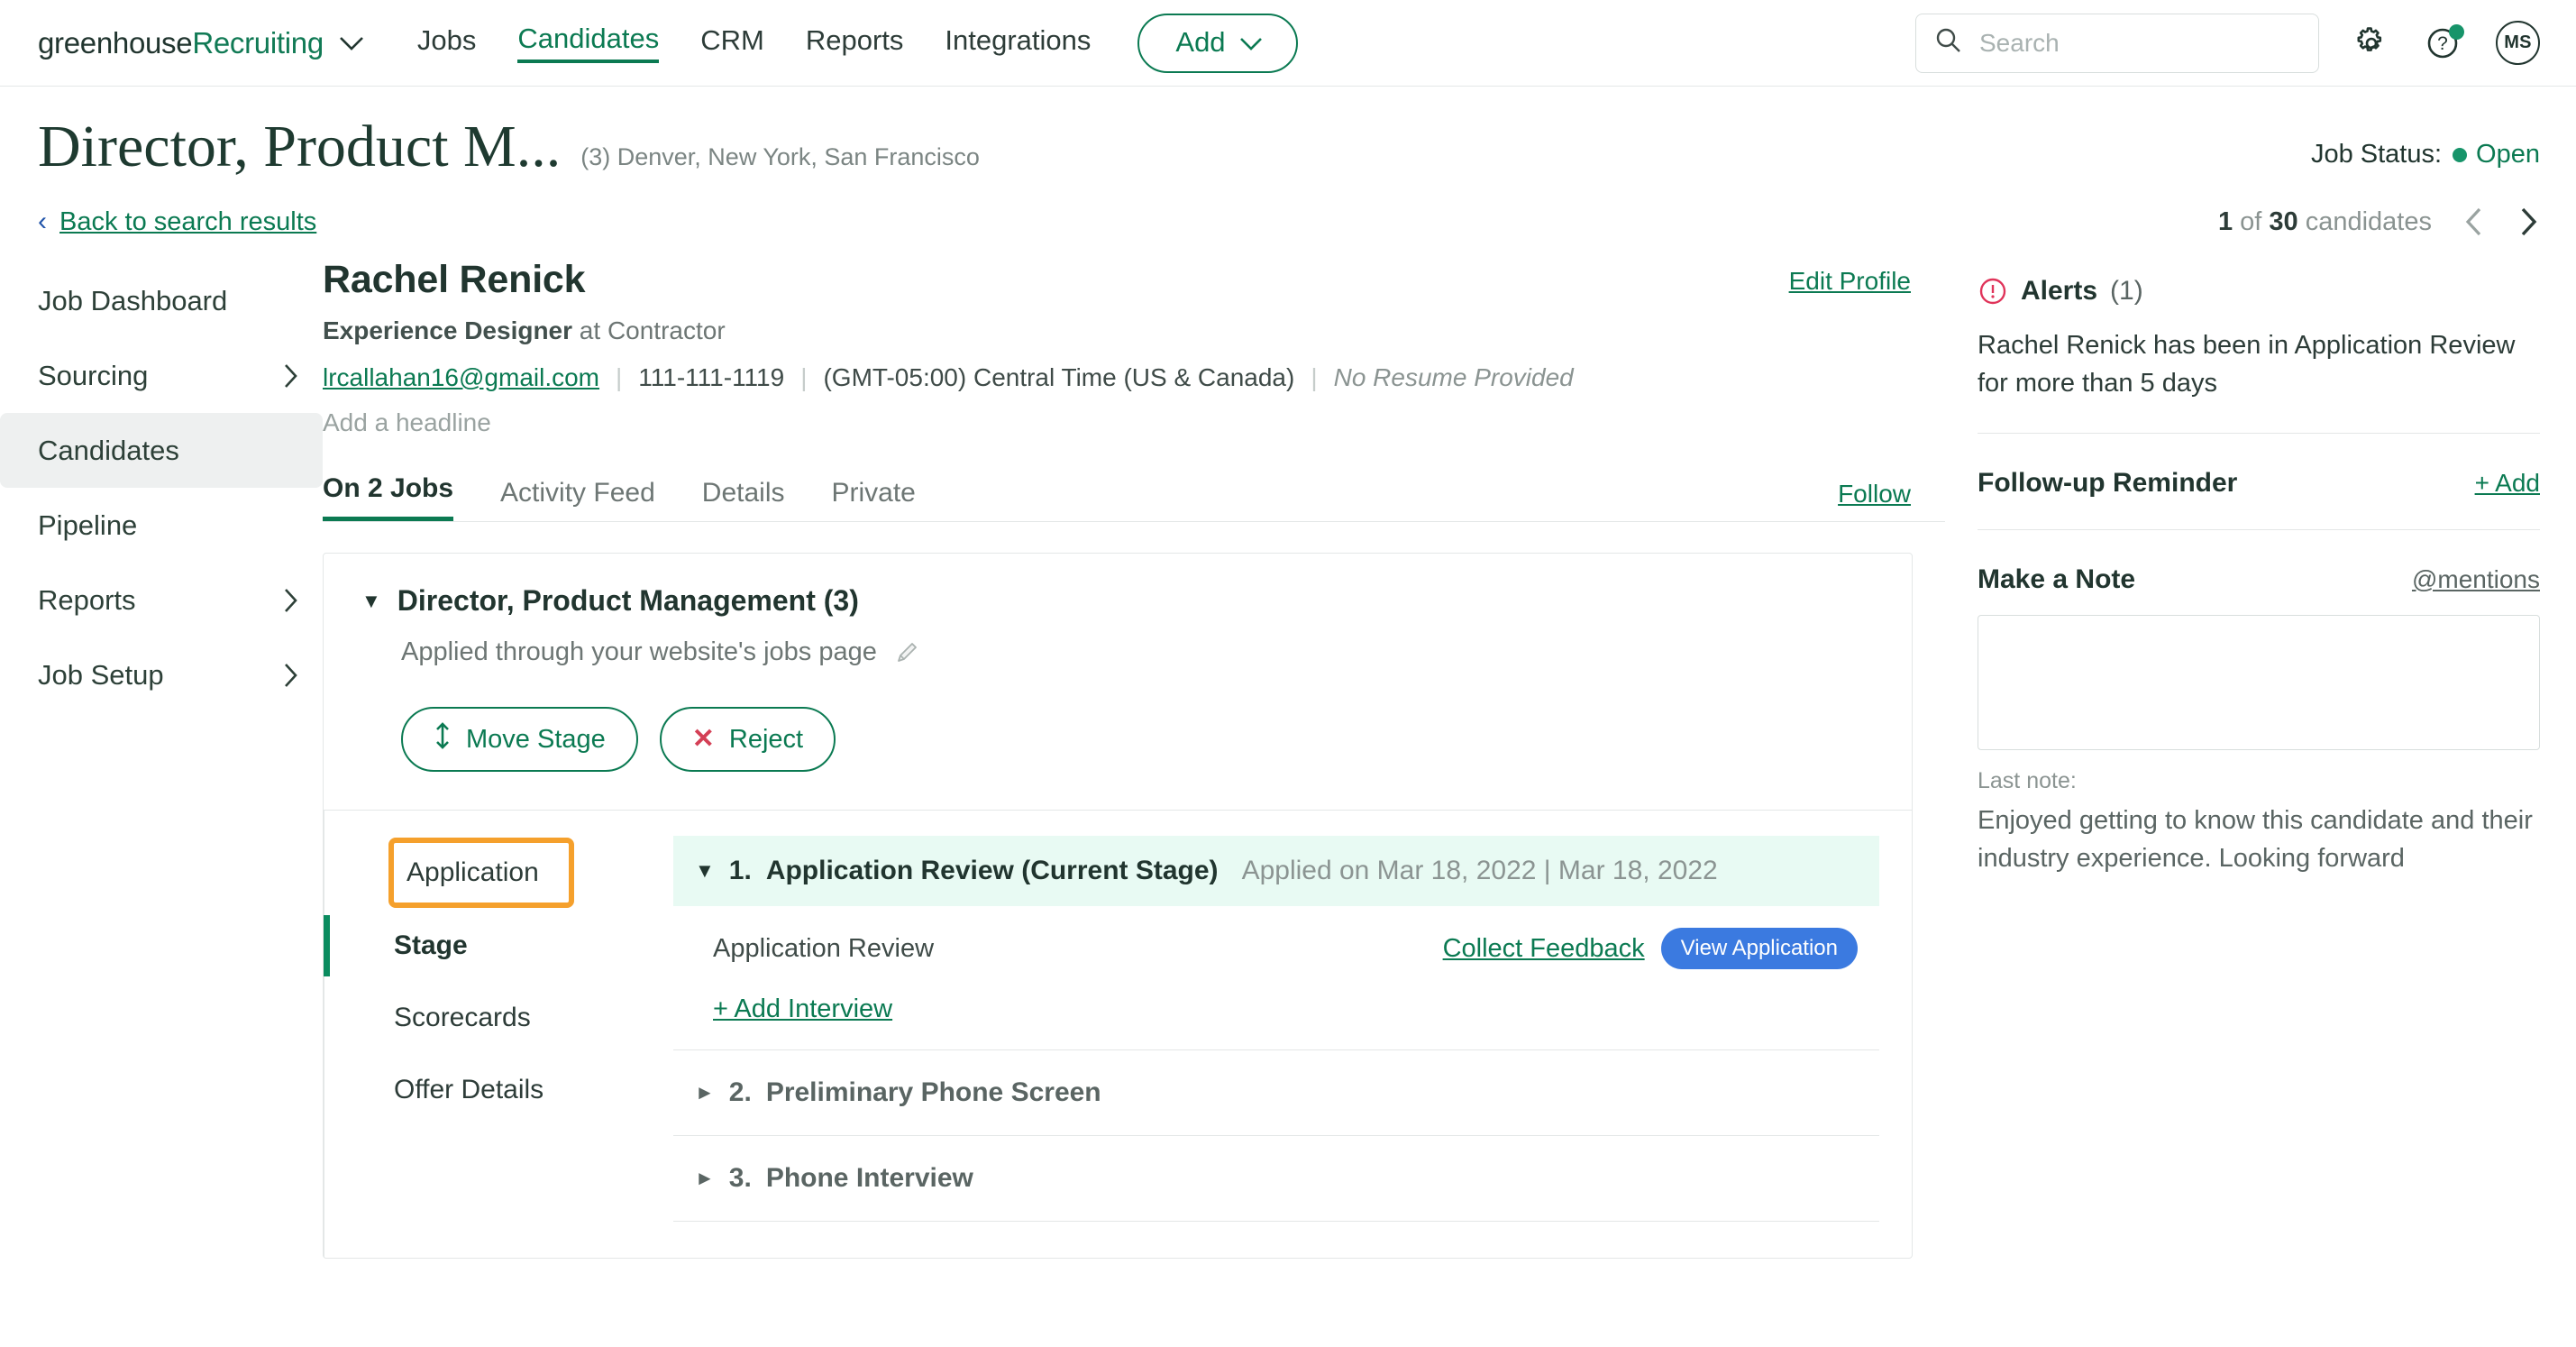 The image size is (2576, 1347). What do you see at coordinates (2108, 484) in the screenshot?
I see `followup-reminder-title: Follow-up Reminder` at bounding box center [2108, 484].